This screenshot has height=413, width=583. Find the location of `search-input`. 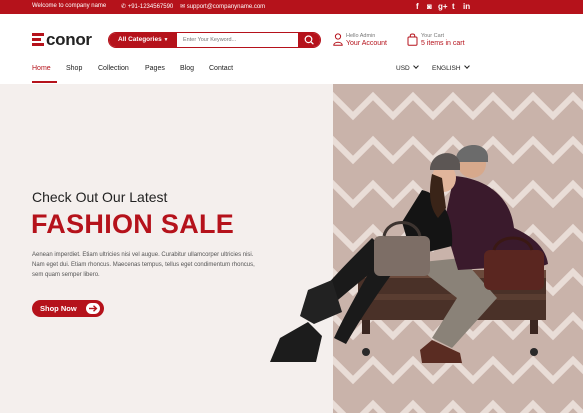

search-input is located at coordinates (240, 40).